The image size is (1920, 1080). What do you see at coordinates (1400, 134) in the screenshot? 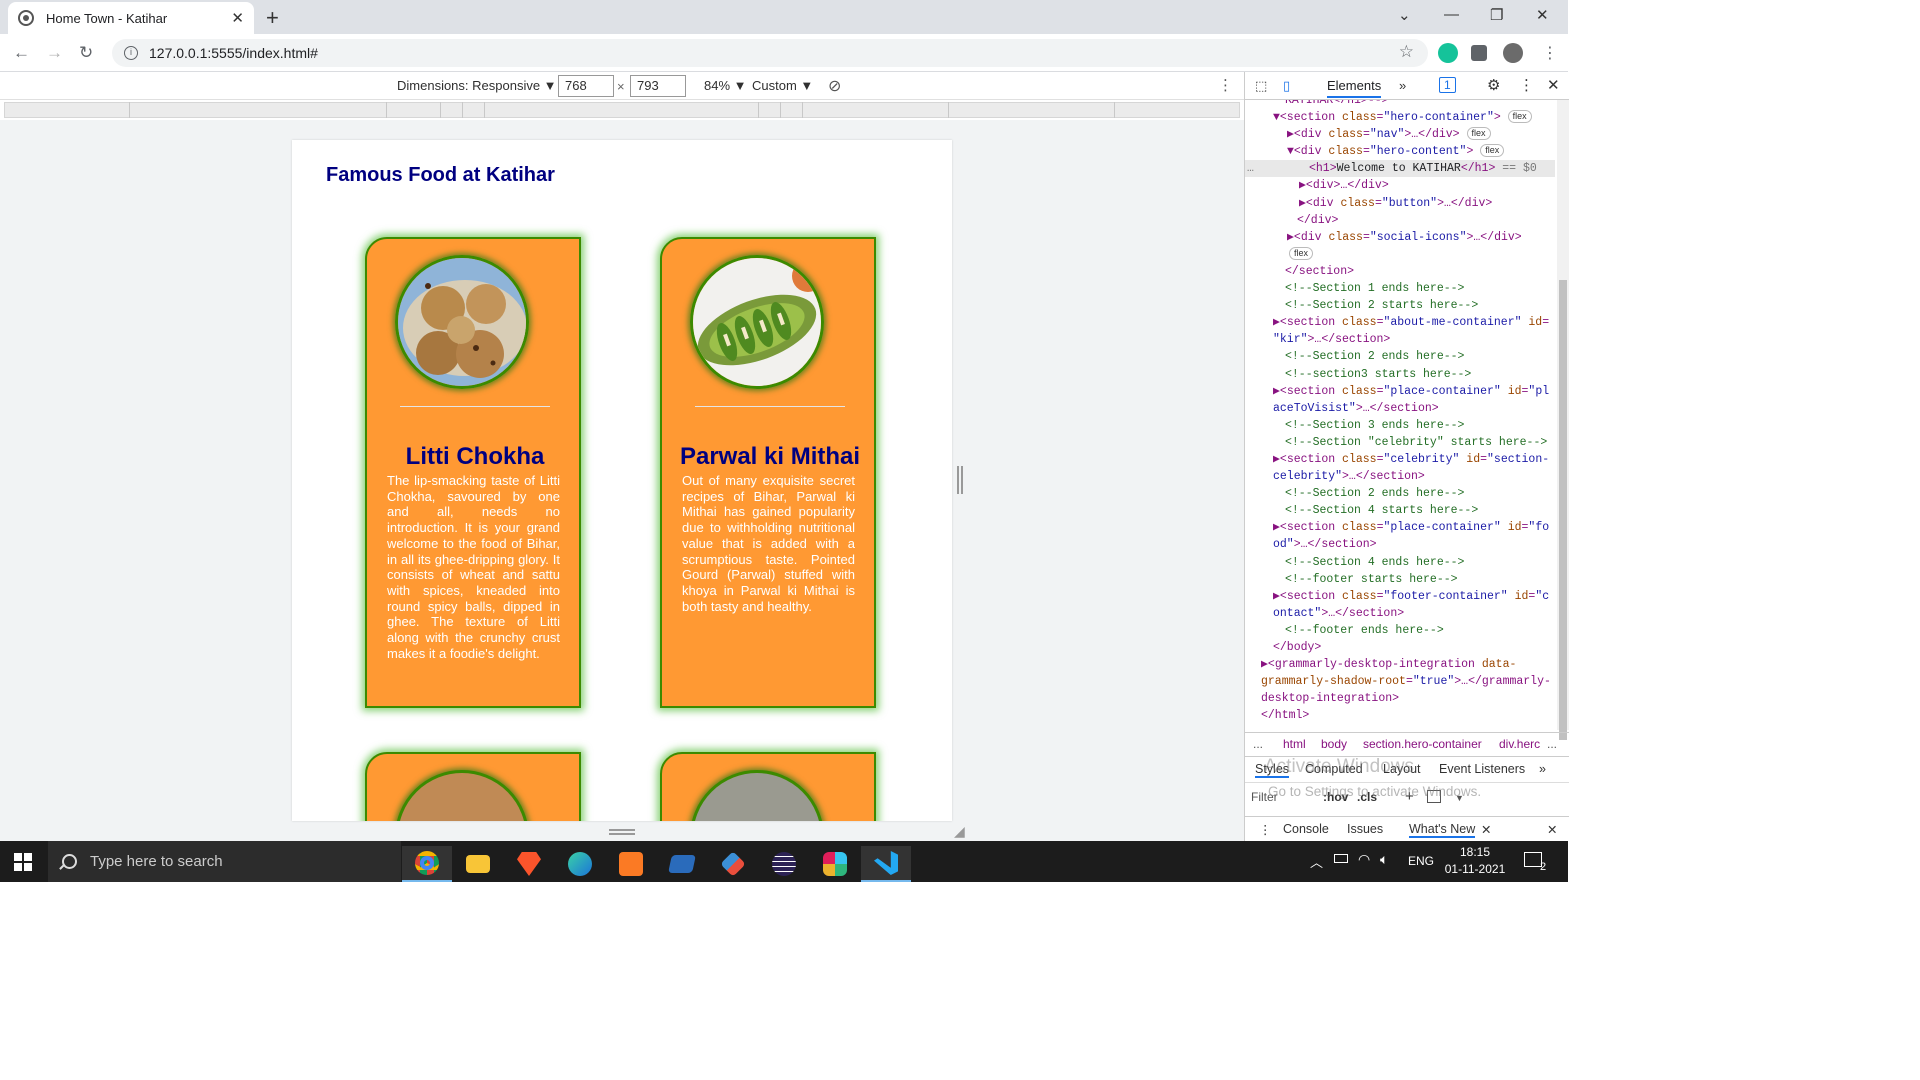
I see `dom-node: ▶<div class="nav">…</div> flex` at bounding box center [1400, 134].